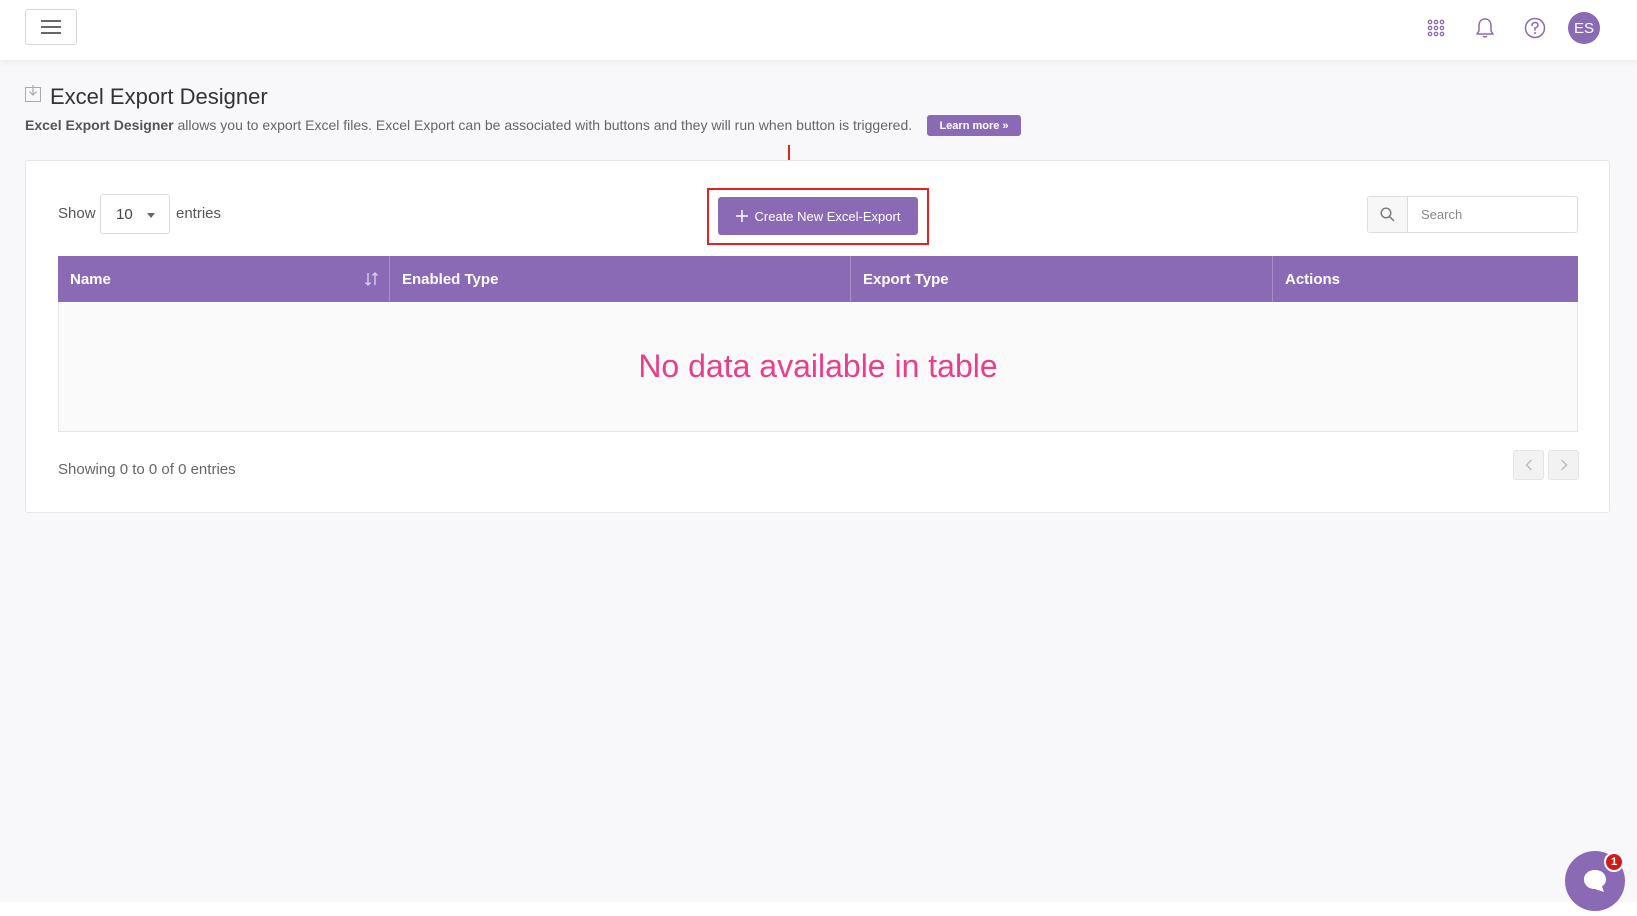  What do you see at coordinates (1062, 279) in the screenshot?
I see `column-header-export-type: Export Type` at bounding box center [1062, 279].